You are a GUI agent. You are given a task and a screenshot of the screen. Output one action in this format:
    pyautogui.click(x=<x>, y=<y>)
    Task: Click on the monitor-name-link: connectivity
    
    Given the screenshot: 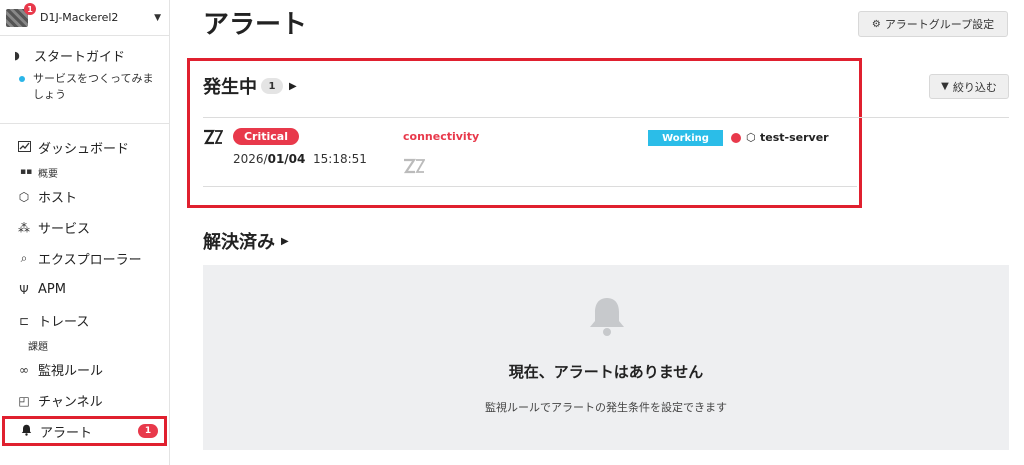 What is the action you would take?
    pyautogui.click(x=441, y=136)
    